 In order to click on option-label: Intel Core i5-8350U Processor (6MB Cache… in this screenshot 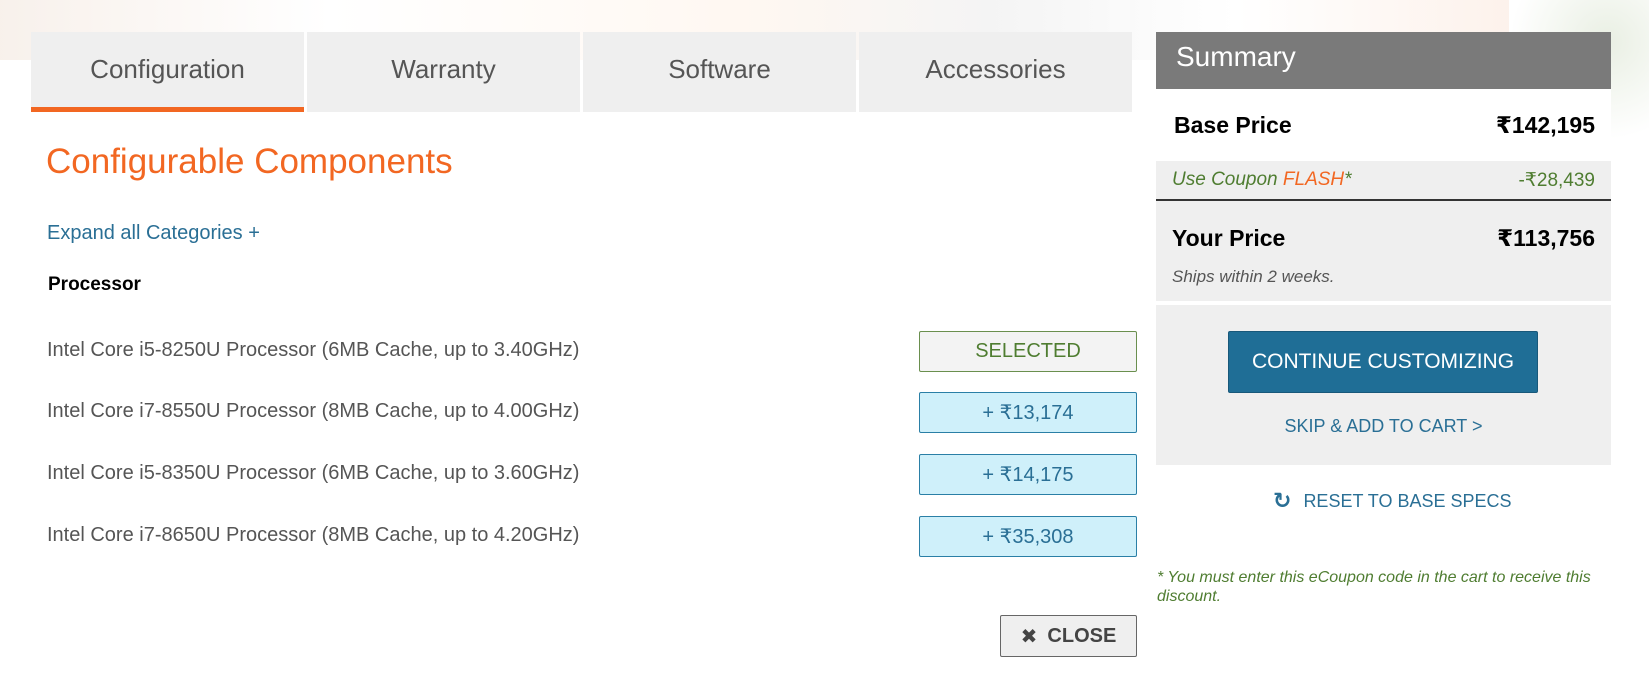, I will do `click(313, 473)`.